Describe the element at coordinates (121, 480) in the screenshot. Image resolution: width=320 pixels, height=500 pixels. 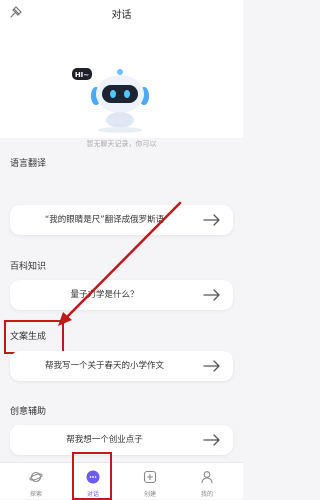
I see `bottom-tab-bar: 探索 对话 创建 我的` at that location.